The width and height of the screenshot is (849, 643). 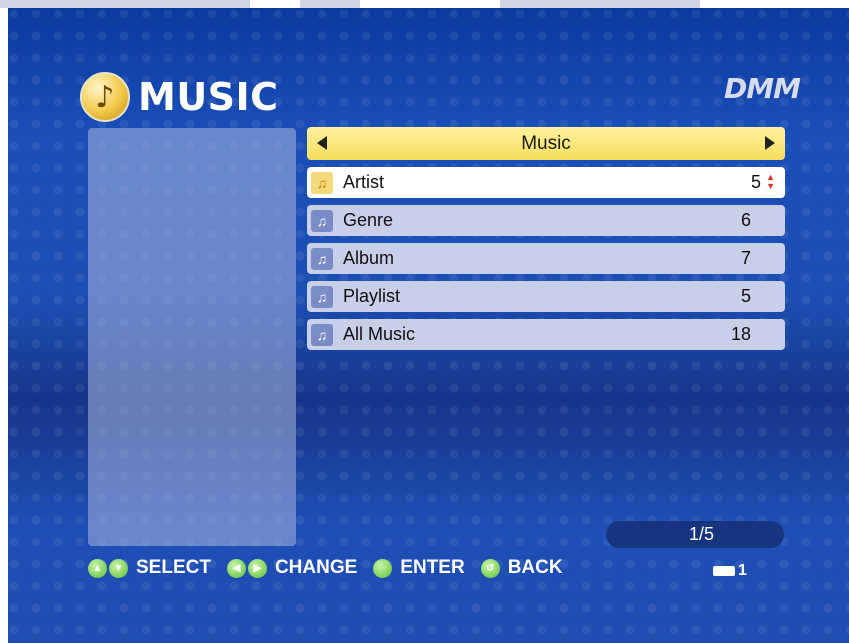 I want to click on menu-item-count: 7, so click(x=745, y=258).